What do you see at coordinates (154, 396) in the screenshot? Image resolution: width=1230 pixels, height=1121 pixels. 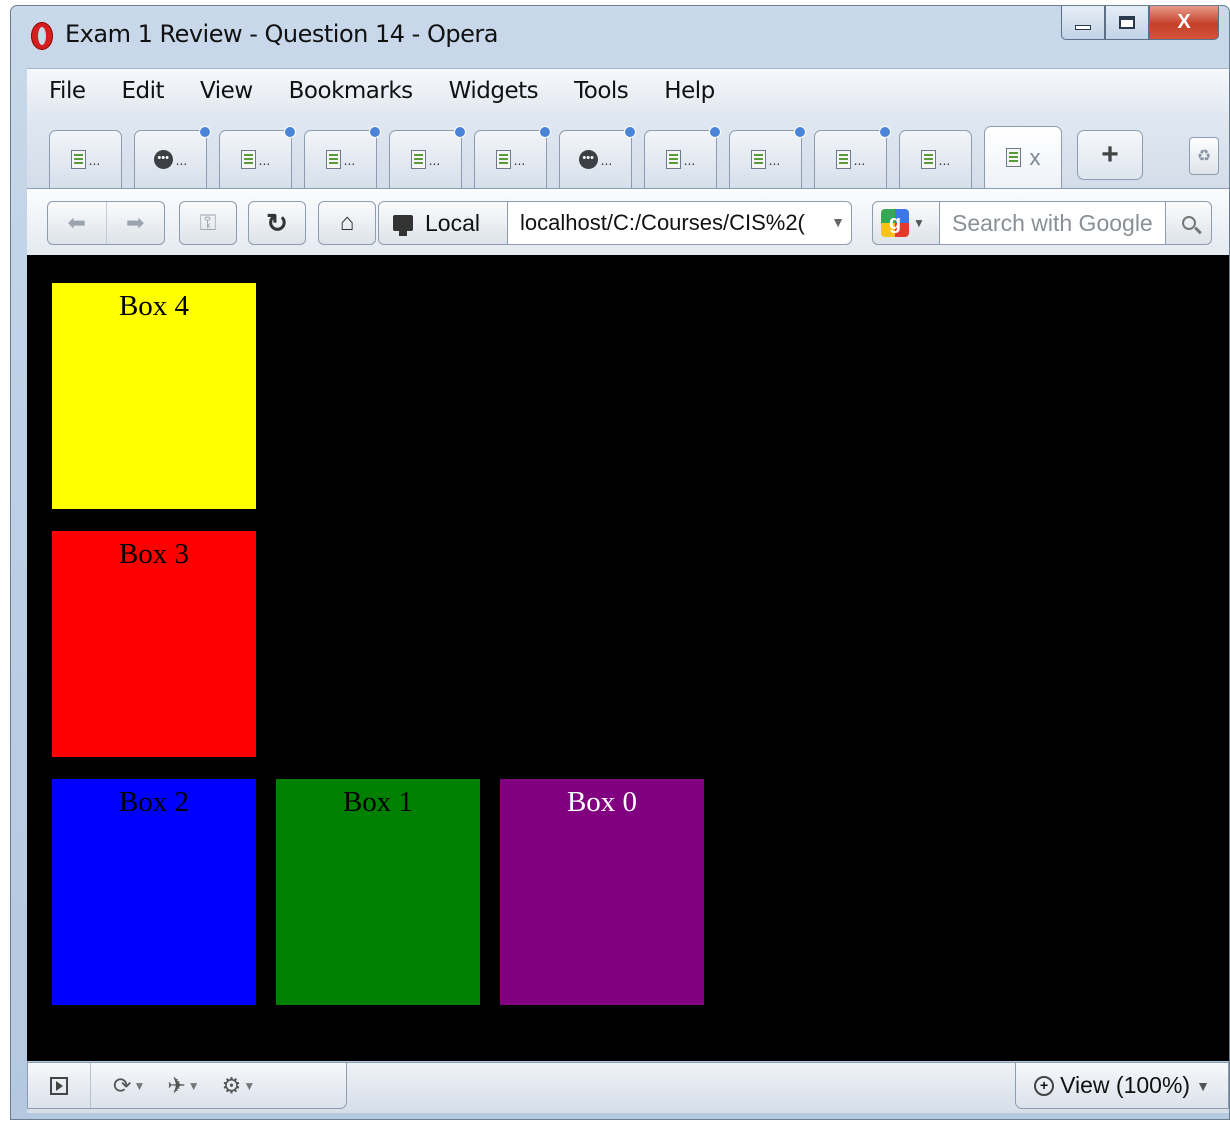 I see `box-4: Box 4` at bounding box center [154, 396].